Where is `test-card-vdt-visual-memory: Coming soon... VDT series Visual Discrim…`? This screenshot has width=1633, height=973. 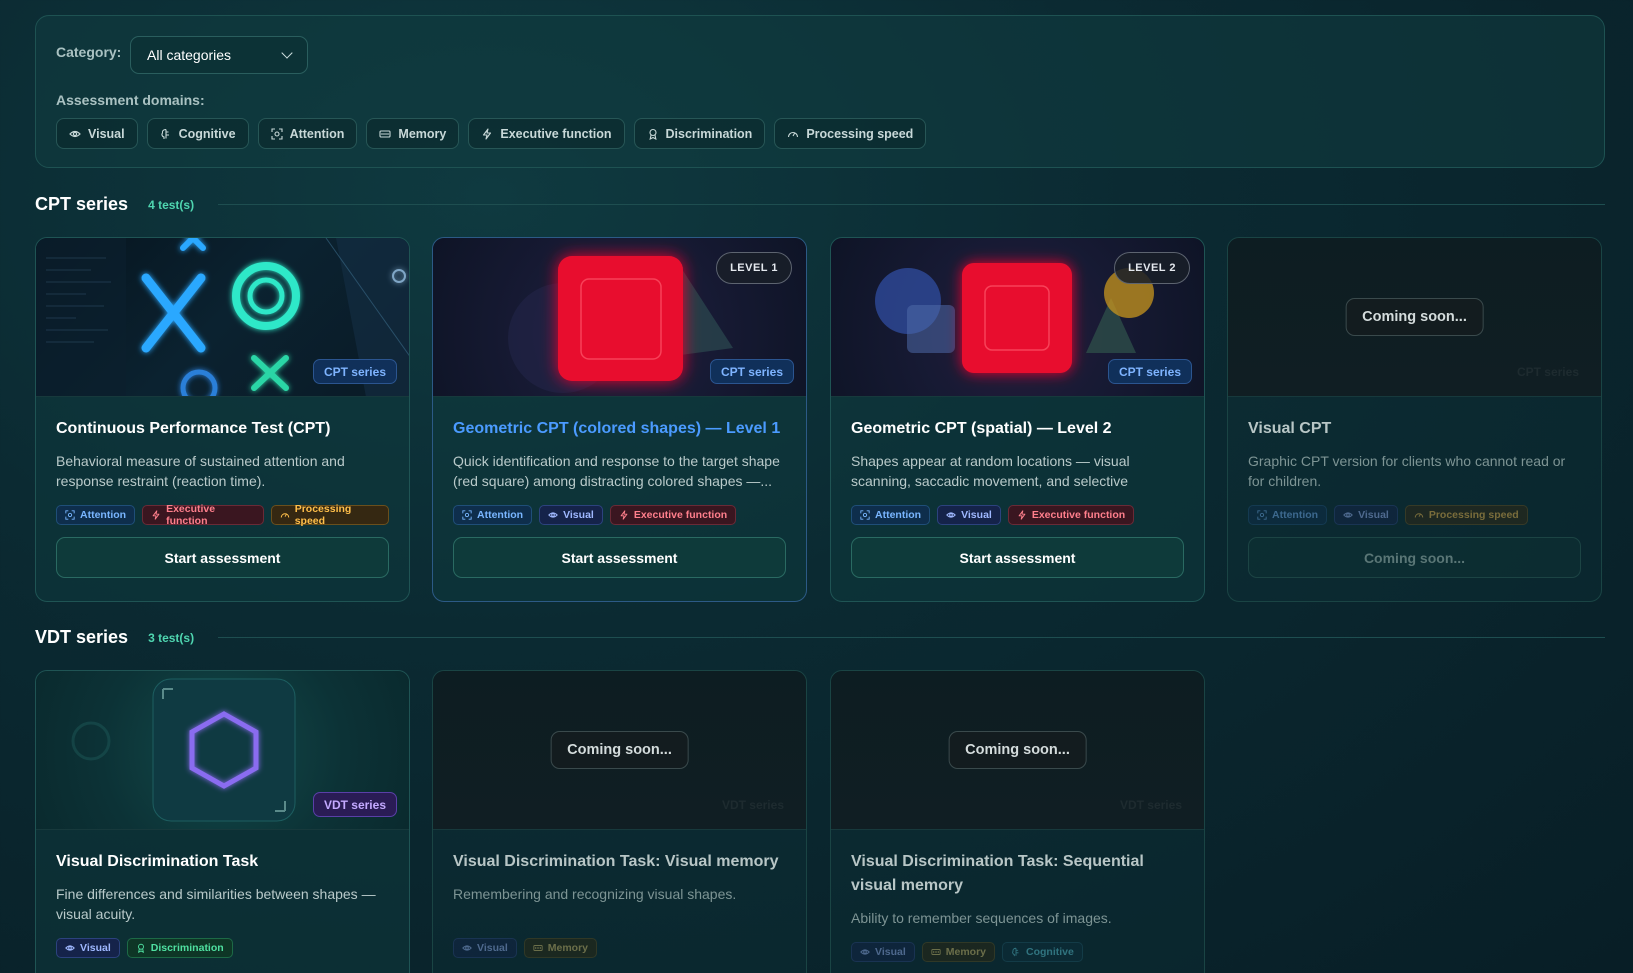 test-card-vdt-visual-memory: Coming soon... VDT series Visual Discrim… is located at coordinates (619, 821).